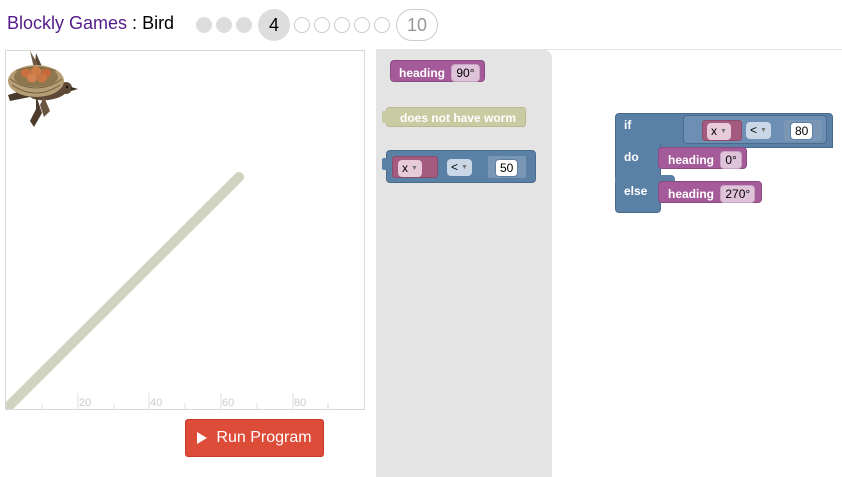 Image resolution: width=842 pixels, height=477 pixels. What do you see at coordinates (322, 25) in the screenshot?
I see `level-6-dot` at bounding box center [322, 25].